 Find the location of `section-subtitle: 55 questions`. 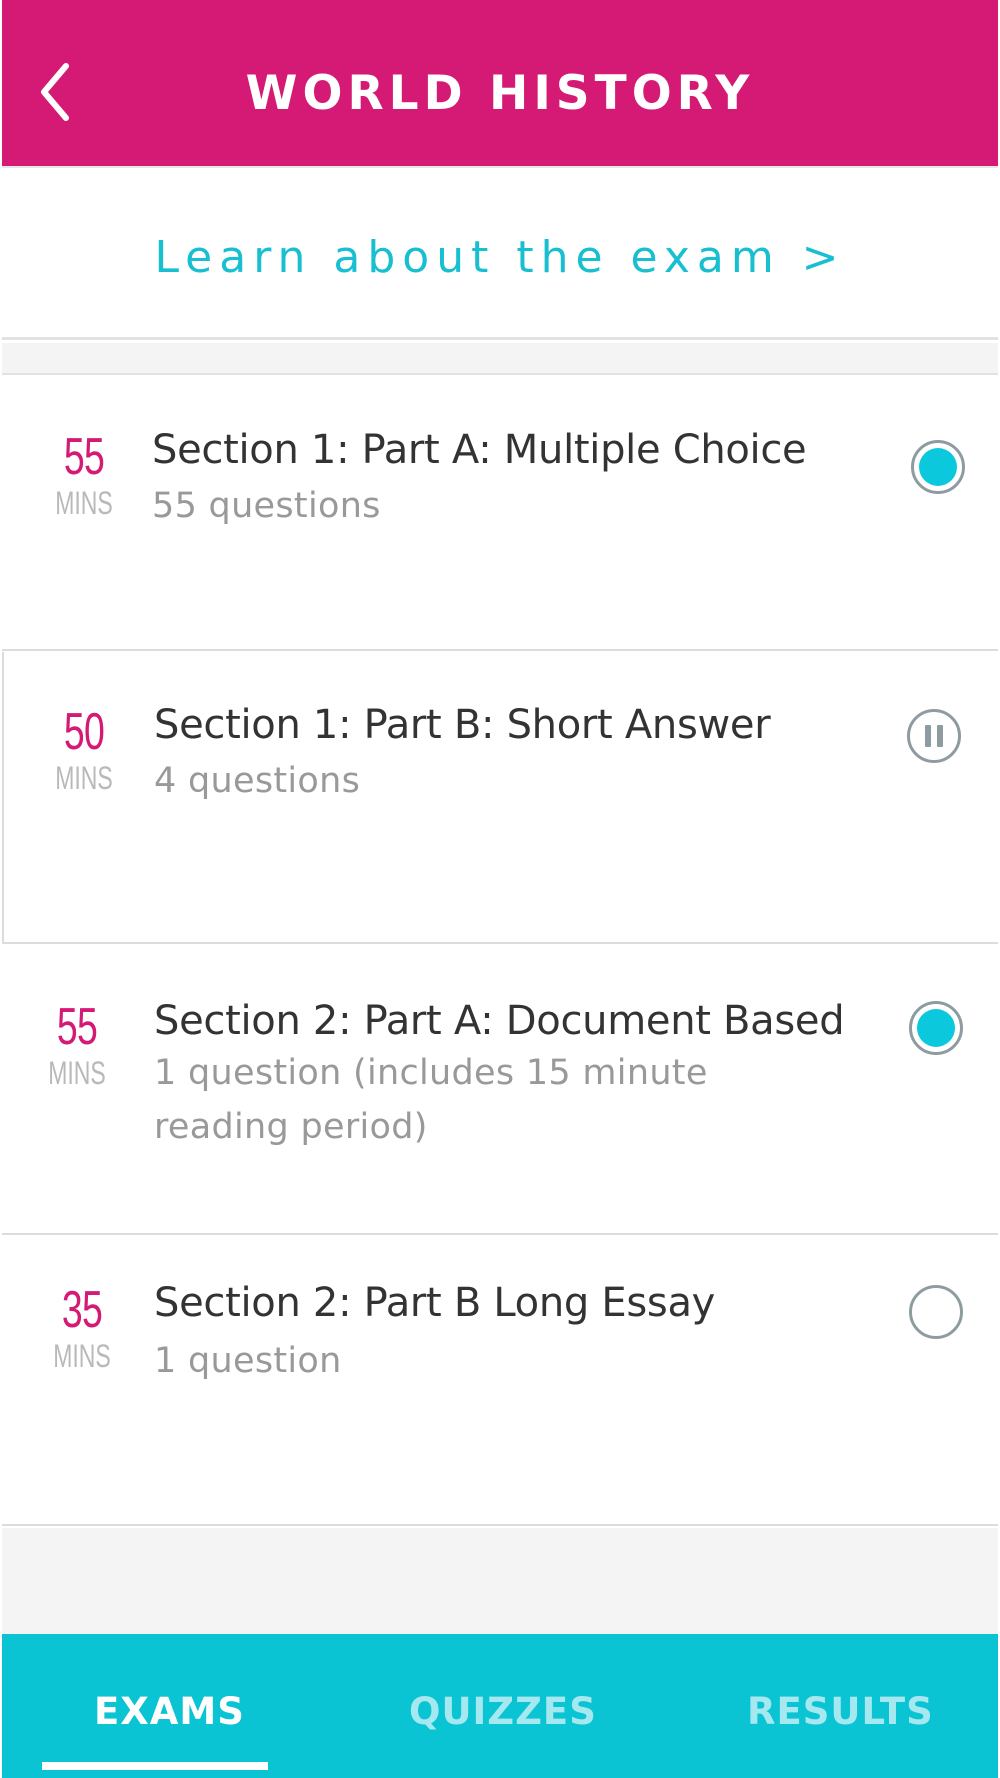

section-subtitle: 55 questions is located at coordinates (266, 506).